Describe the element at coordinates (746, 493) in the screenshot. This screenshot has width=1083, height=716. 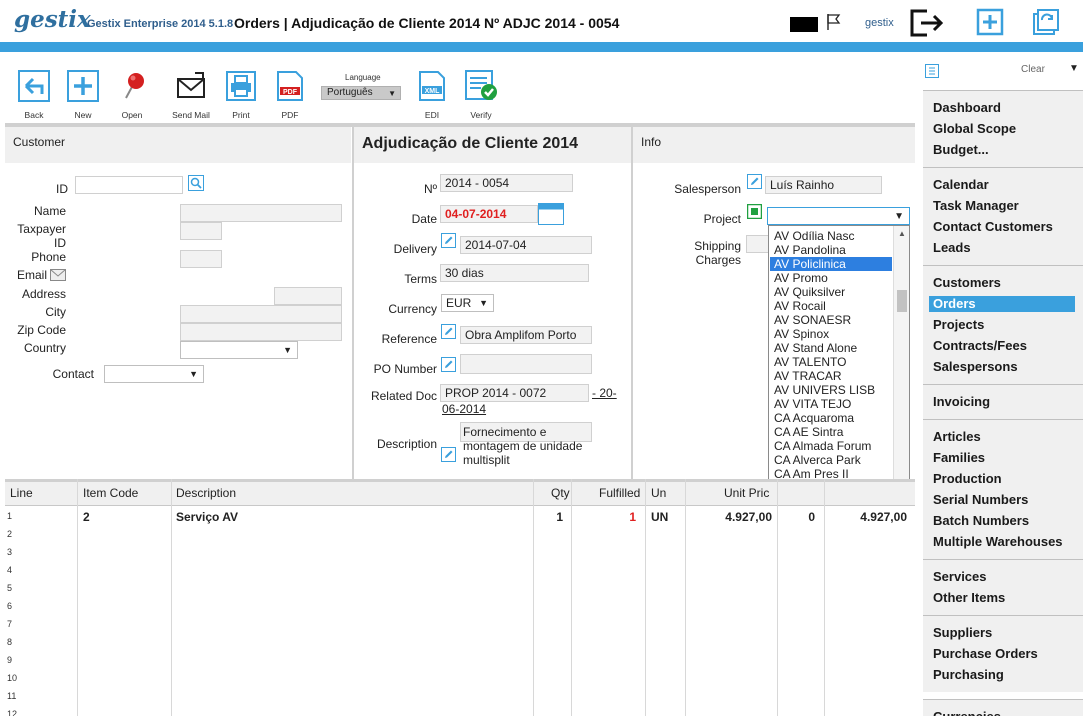
I see `col-header-unit-price: Unit Pric` at that location.